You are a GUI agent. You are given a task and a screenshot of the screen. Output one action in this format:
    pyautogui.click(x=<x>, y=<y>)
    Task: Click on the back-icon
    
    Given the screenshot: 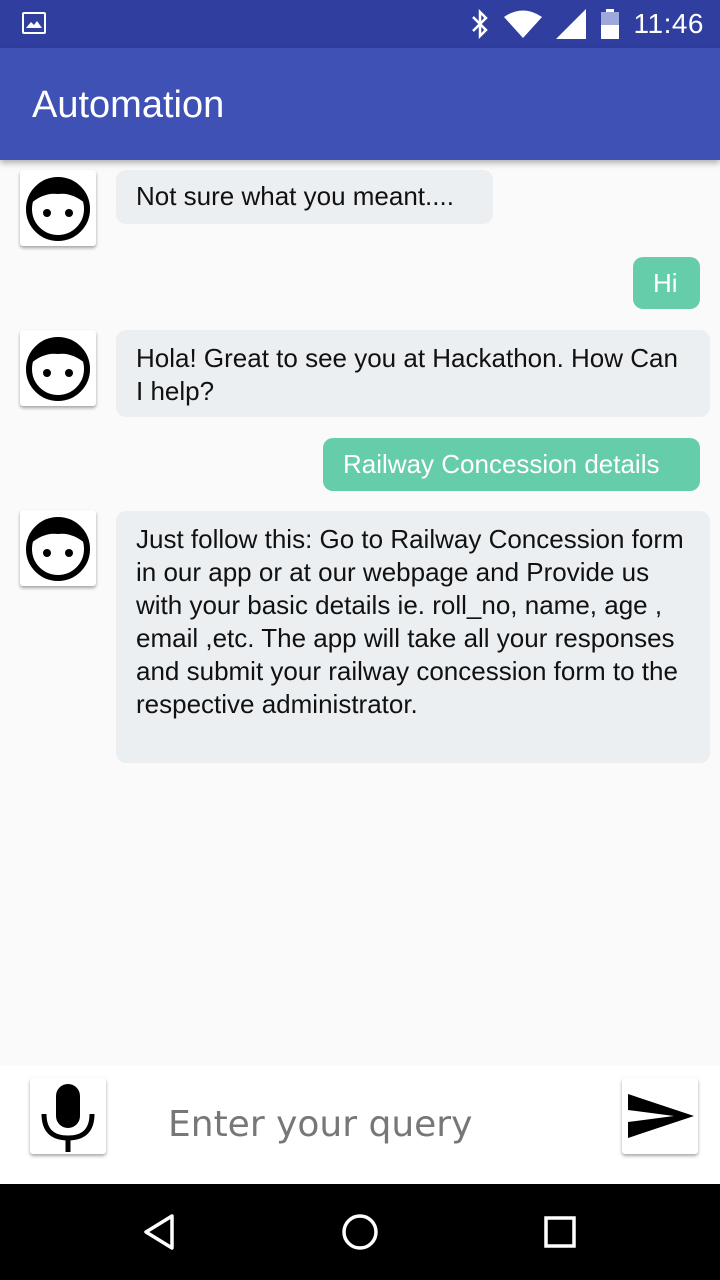 What is the action you would take?
    pyautogui.click(x=160, y=1232)
    